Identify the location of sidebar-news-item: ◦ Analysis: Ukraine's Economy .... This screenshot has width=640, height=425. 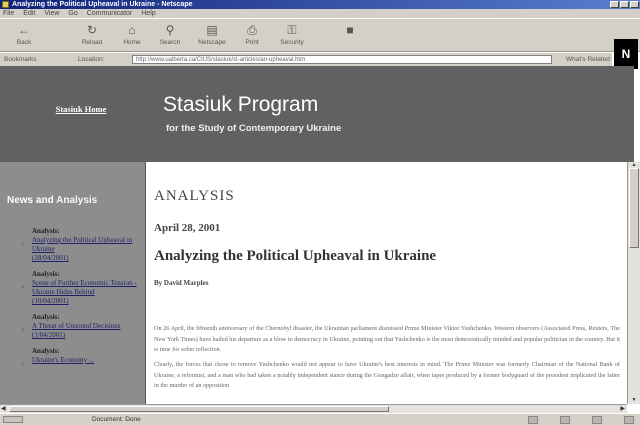
(75, 357).